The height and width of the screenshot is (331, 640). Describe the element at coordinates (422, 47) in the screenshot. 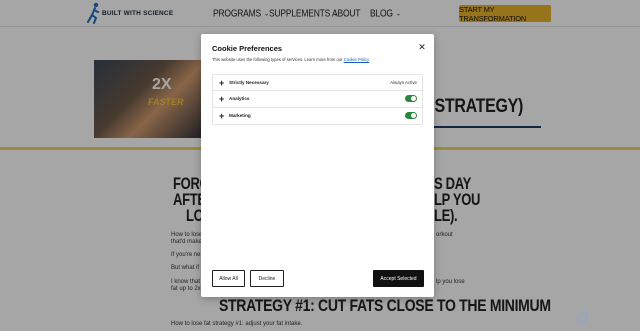

I see `close-icon: ✕` at that location.